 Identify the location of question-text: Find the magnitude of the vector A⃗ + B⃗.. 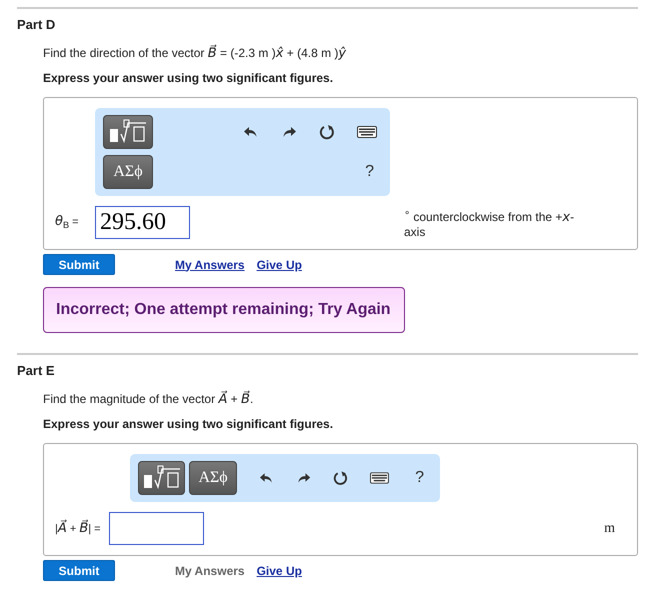
(148, 399).